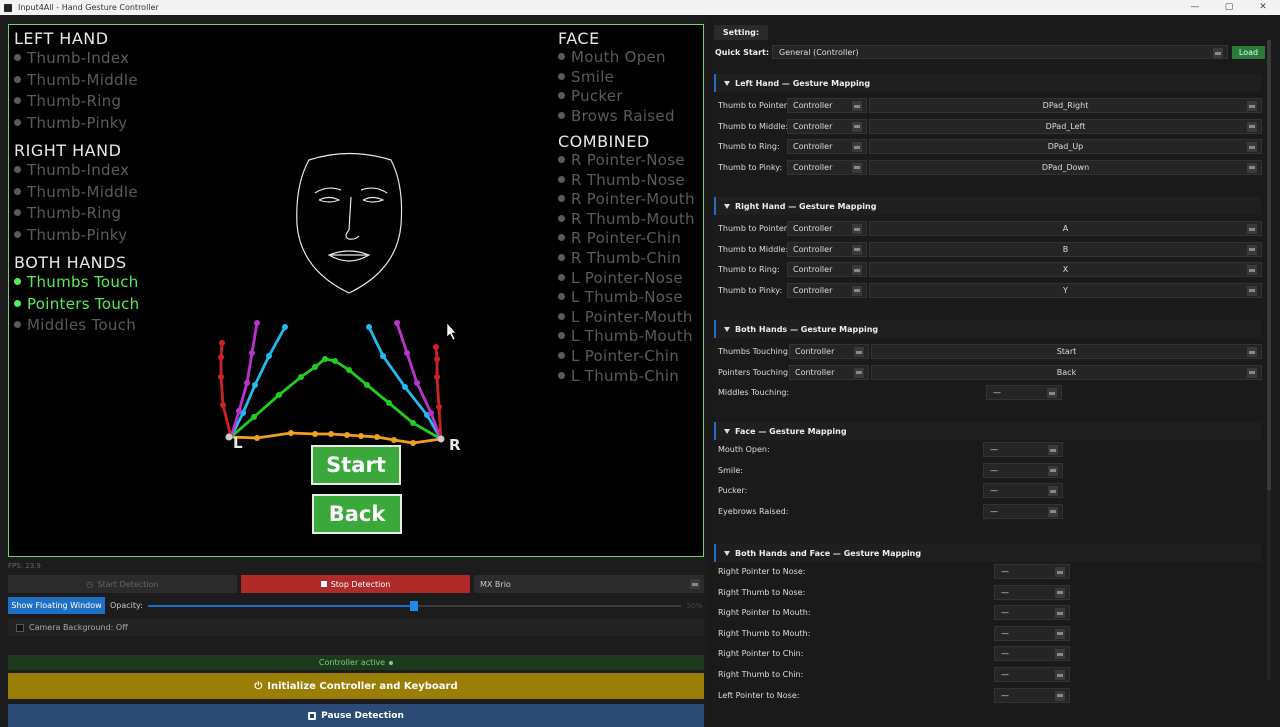 This screenshot has height=727, width=1280. Describe the element at coordinates (987, 206) in the screenshot. I see `section-header-right-hand: Right Hand — Gesture Mapping` at that location.